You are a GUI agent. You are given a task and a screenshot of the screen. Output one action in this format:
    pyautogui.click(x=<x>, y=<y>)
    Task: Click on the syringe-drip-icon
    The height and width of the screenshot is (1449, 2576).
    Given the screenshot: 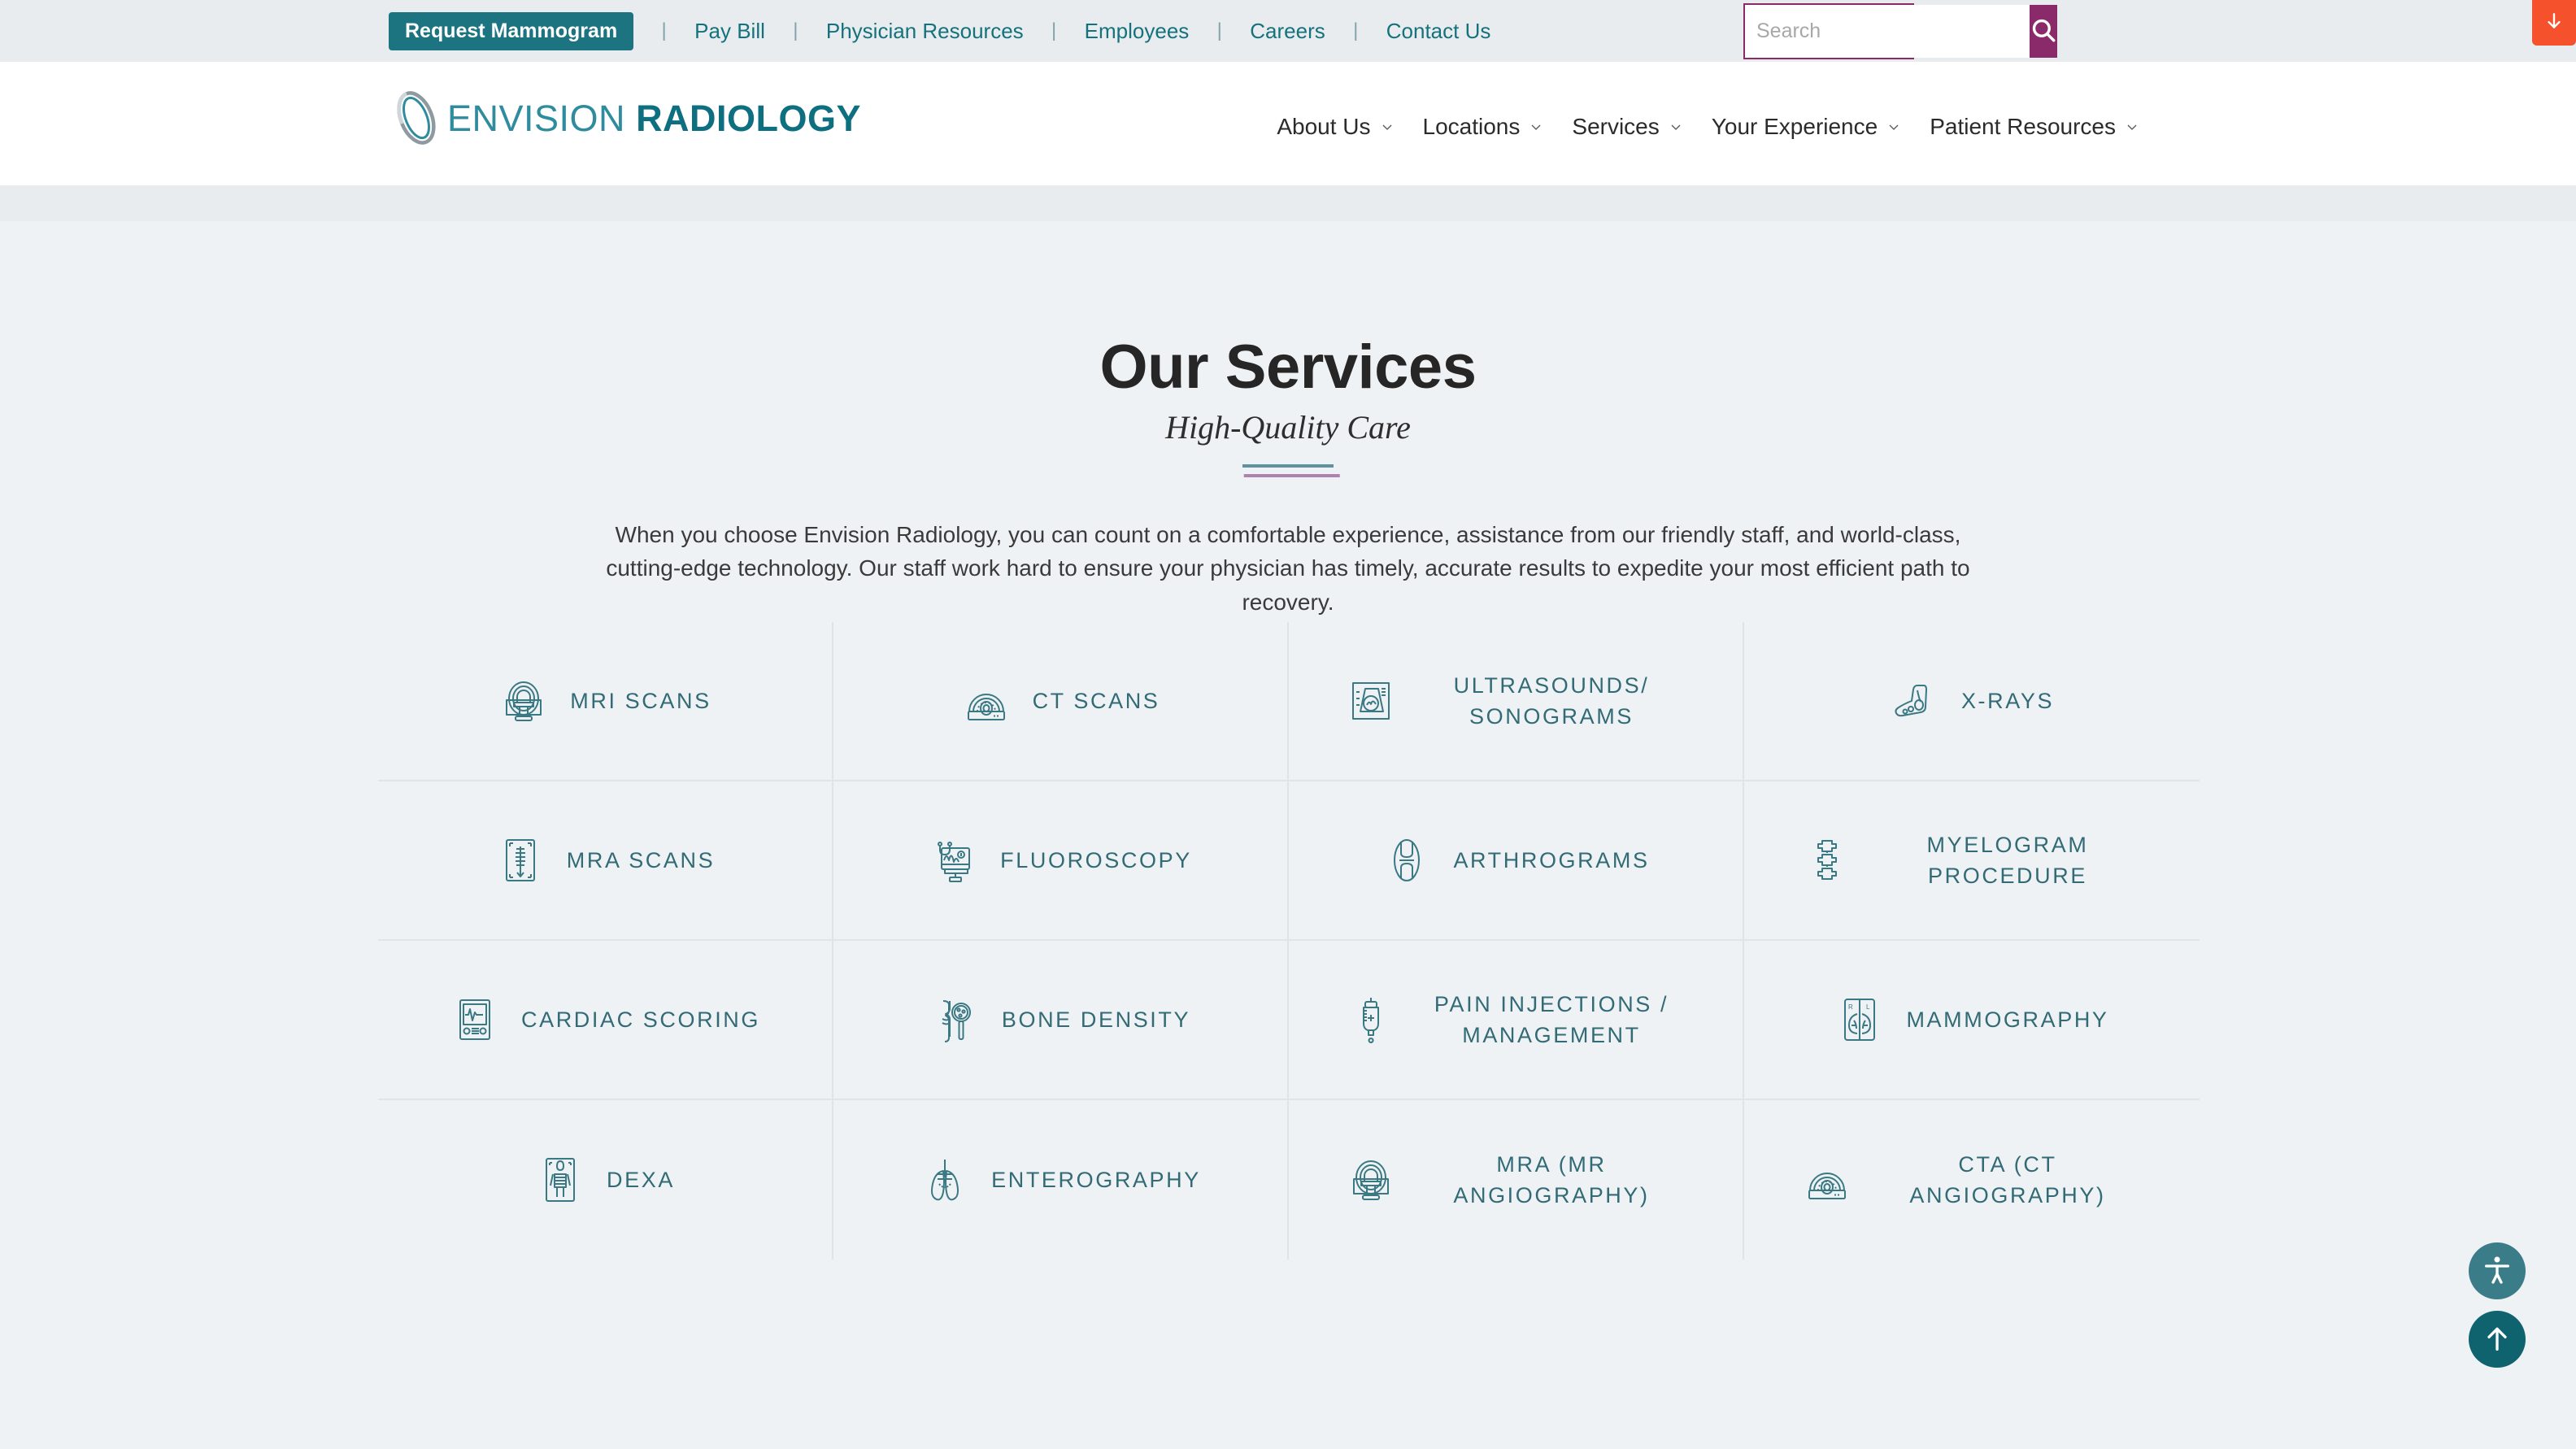 What is the action you would take?
    pyautogui.click(x=1371, y=1020)
    